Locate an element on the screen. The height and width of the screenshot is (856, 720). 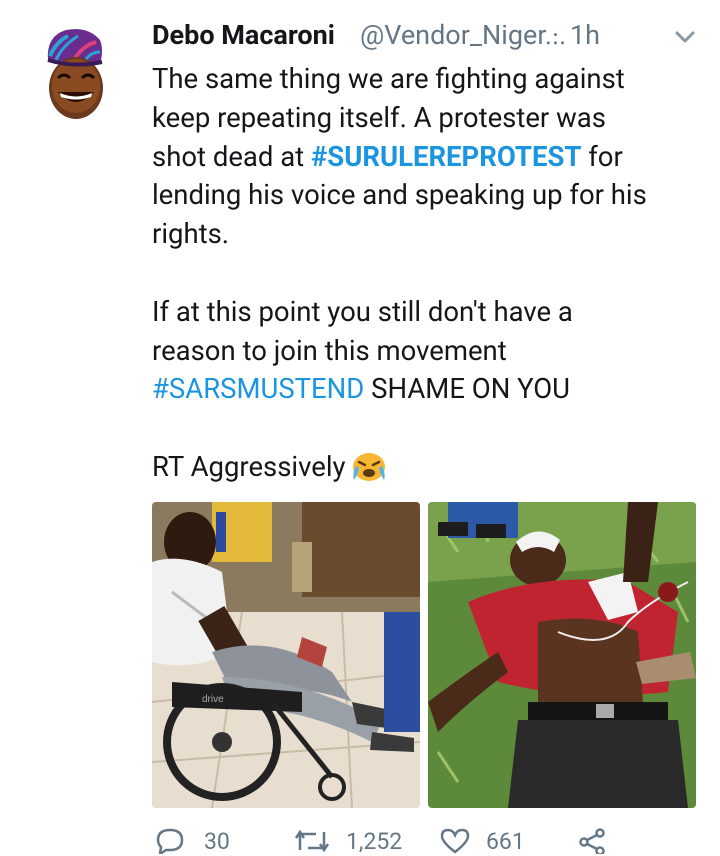
heart-icon is located at coordinates (455, 841).